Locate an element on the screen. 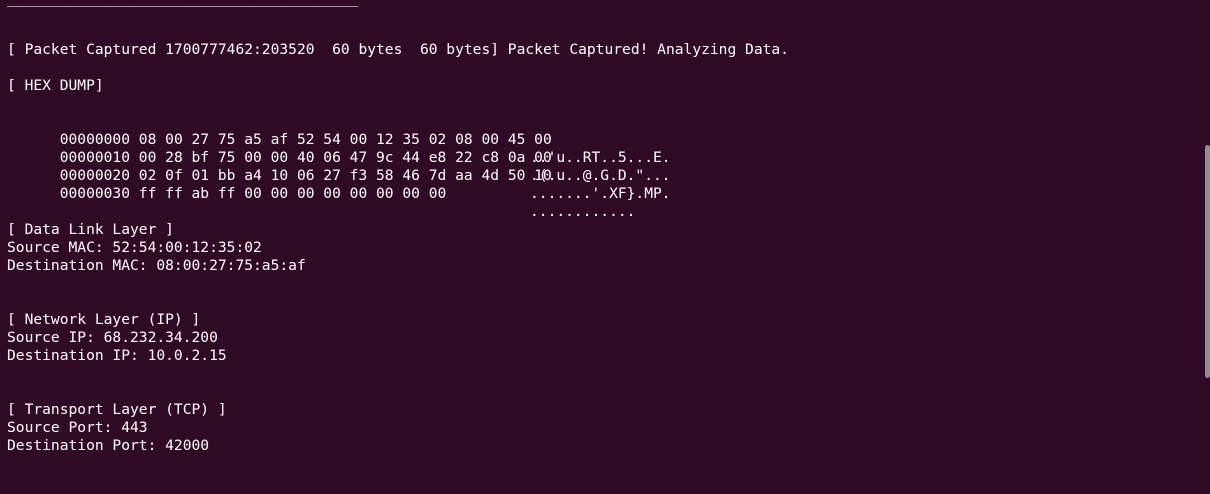 This screenshot has width=1210, height=494. source-port: Source Port: 443 is located at coordinates (77, 427).